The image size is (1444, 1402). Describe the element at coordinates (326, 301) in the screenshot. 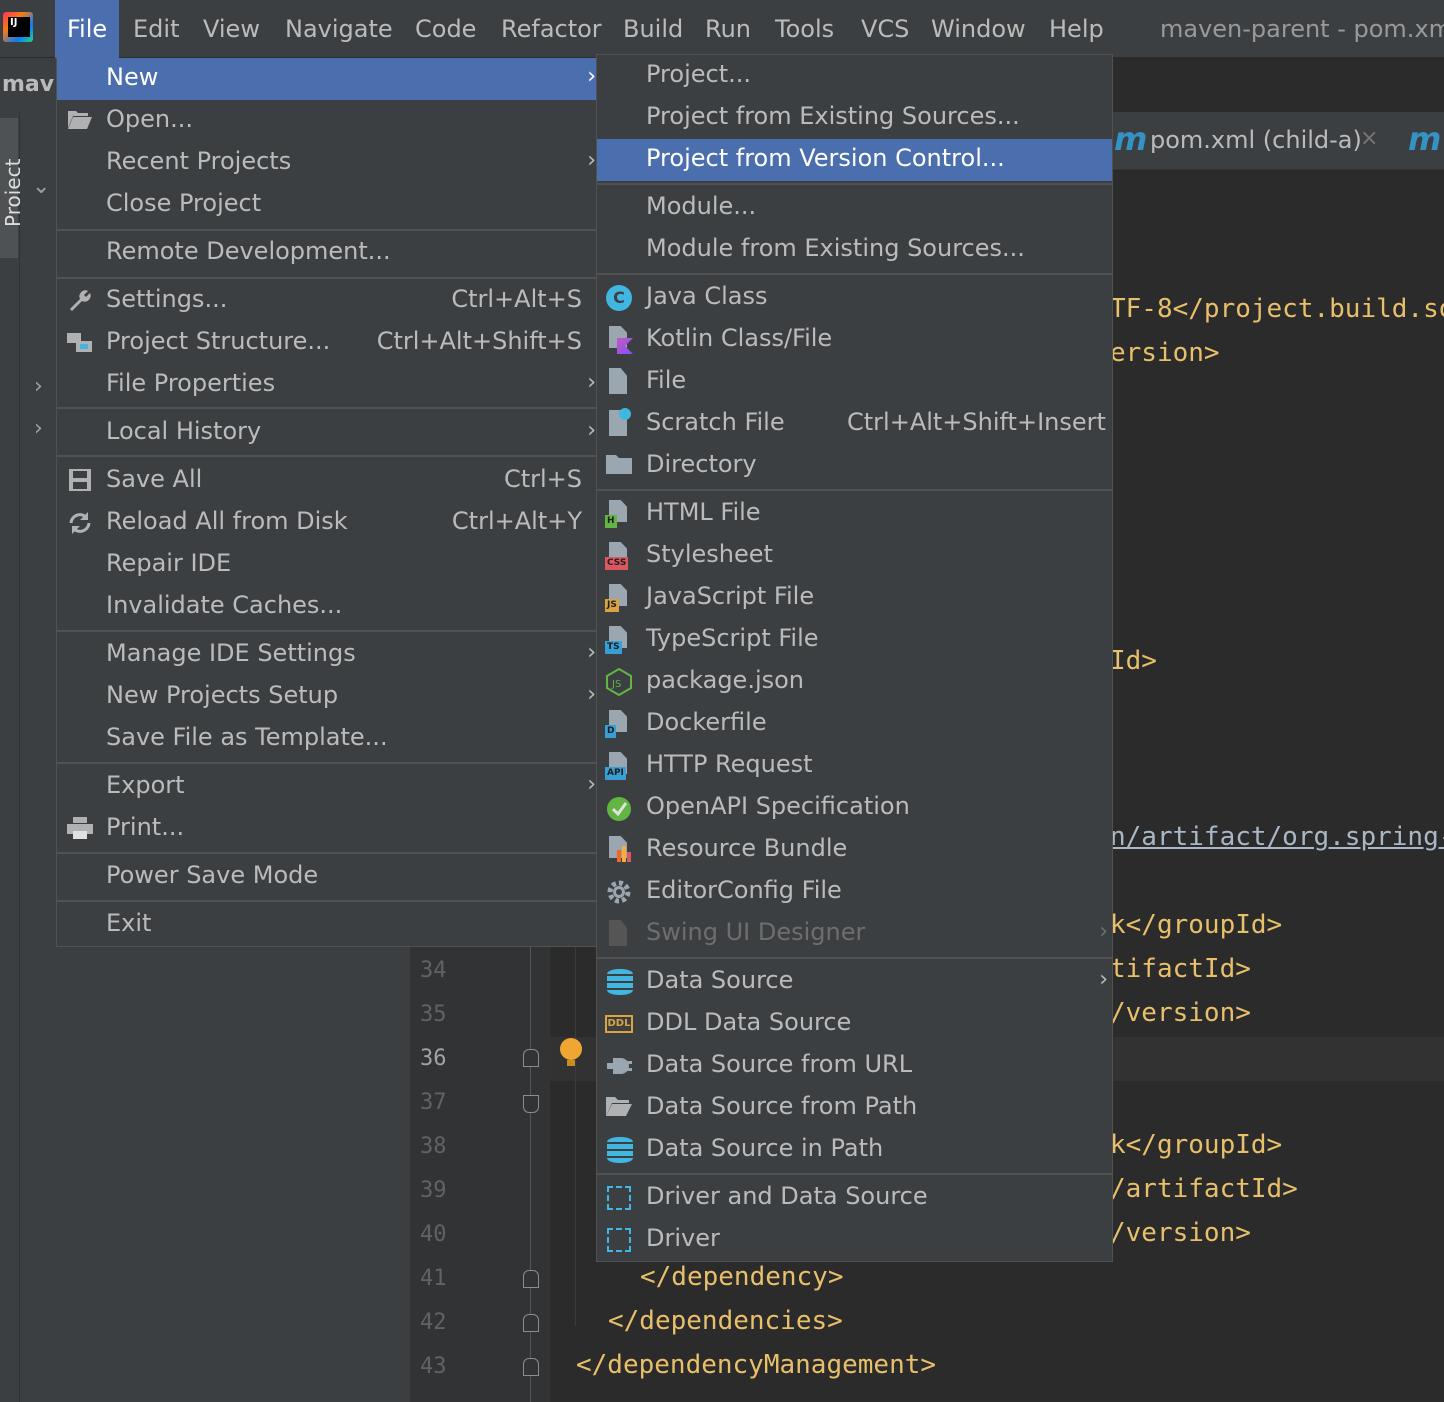

I see `menu-item-settings: Settings... Ctrl+Alt+S` at that location.